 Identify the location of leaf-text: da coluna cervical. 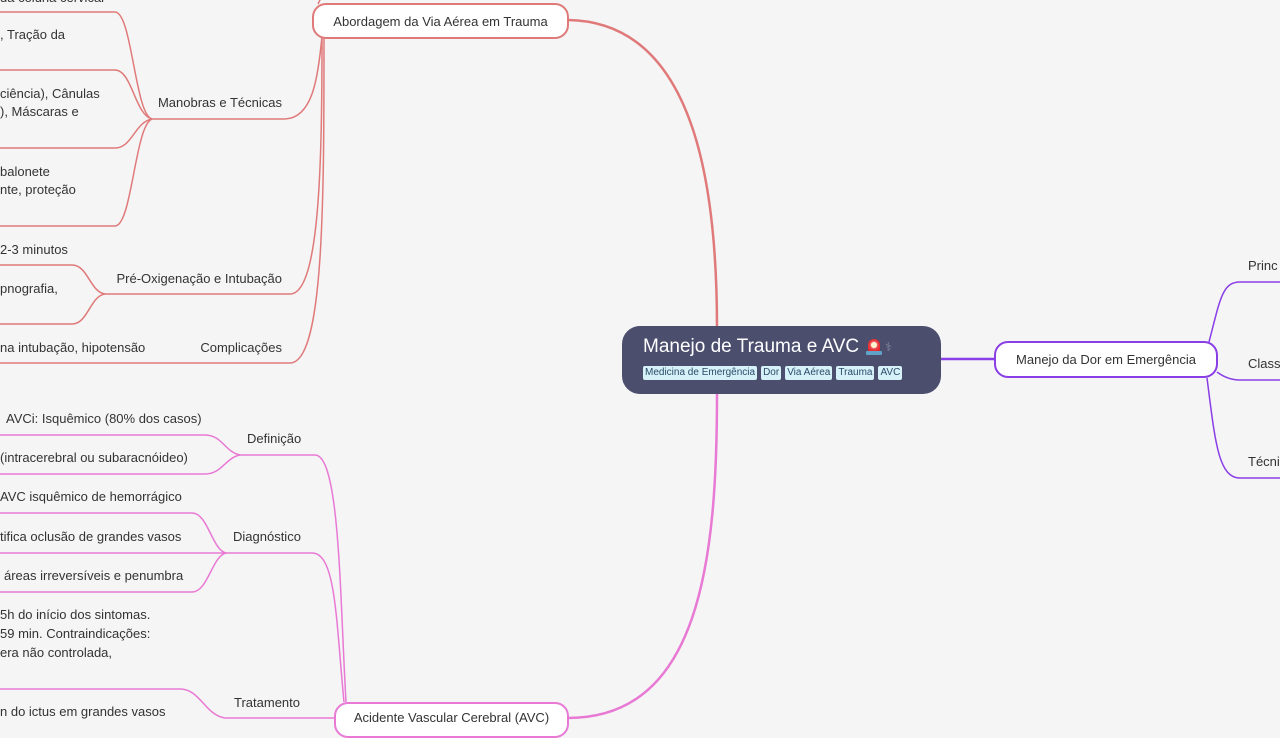
(52, 4).